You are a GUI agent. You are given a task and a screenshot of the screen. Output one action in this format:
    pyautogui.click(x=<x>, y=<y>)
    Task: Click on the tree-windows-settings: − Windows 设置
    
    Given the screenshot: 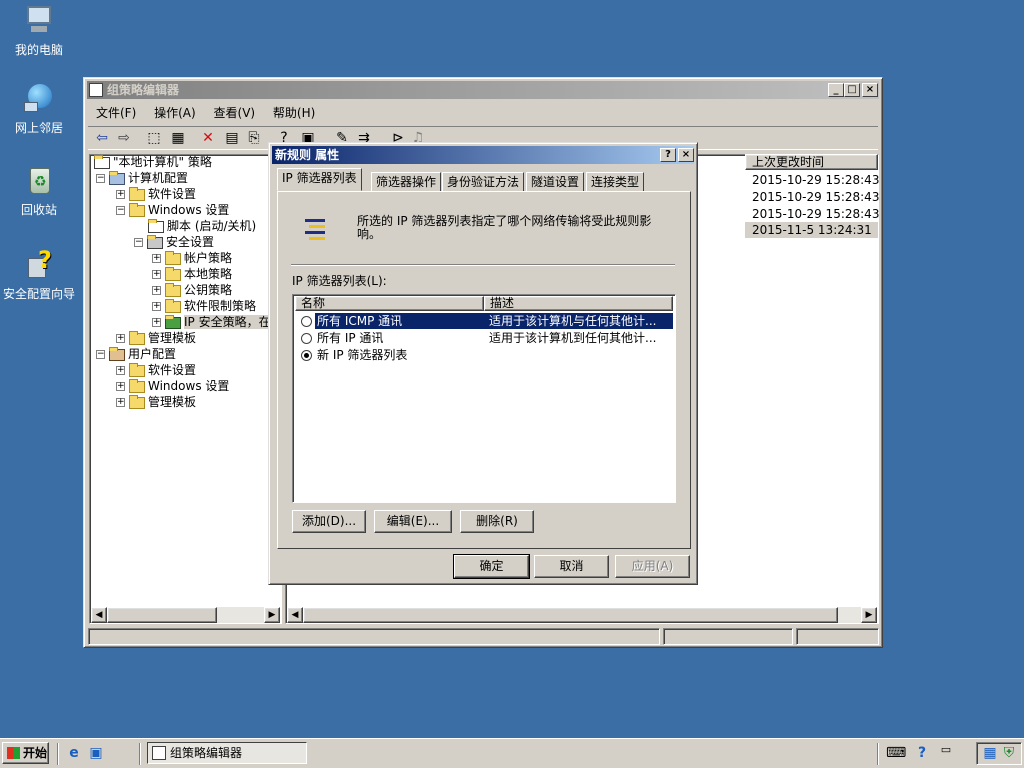 What is the action you would take?
    pyautogui.click(x=172, y=210)
    